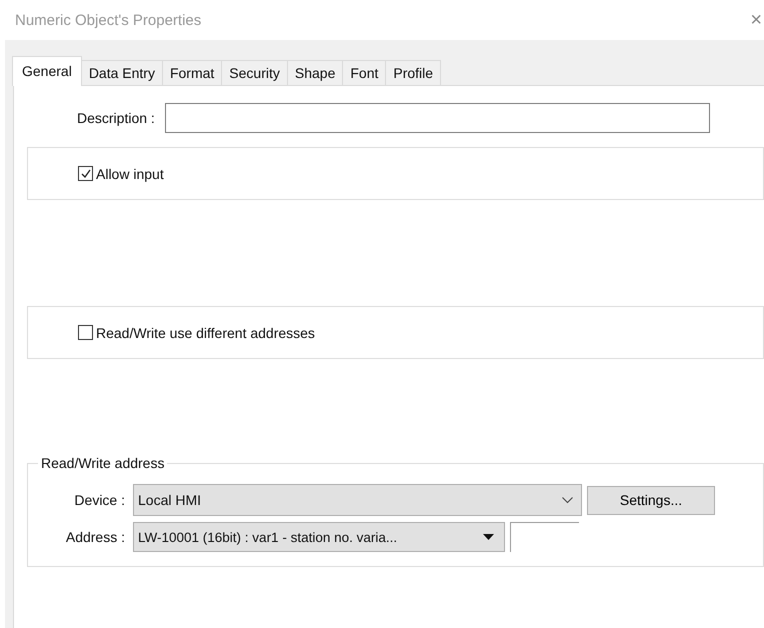 The width and height of the screenshot is (764, 628). Describe the element at coordinates (130, 174) in the screenshot. I see `checkbox-label: Allow input` at that location.